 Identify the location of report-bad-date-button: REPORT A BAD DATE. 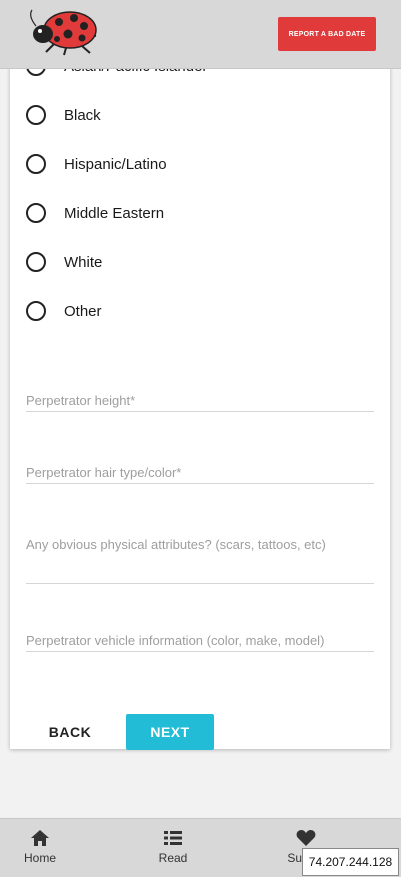
(327, 34).